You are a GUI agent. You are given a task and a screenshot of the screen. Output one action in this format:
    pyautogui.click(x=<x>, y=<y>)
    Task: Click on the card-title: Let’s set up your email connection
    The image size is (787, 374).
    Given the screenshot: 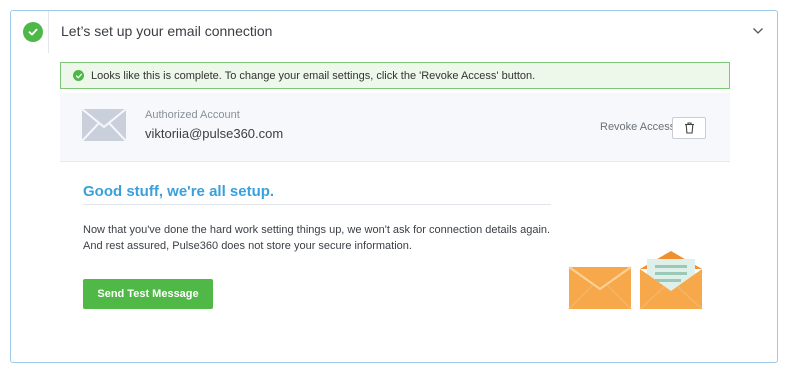 What is the action you would take?
    pyautogui.click(x=167, y=31)
    